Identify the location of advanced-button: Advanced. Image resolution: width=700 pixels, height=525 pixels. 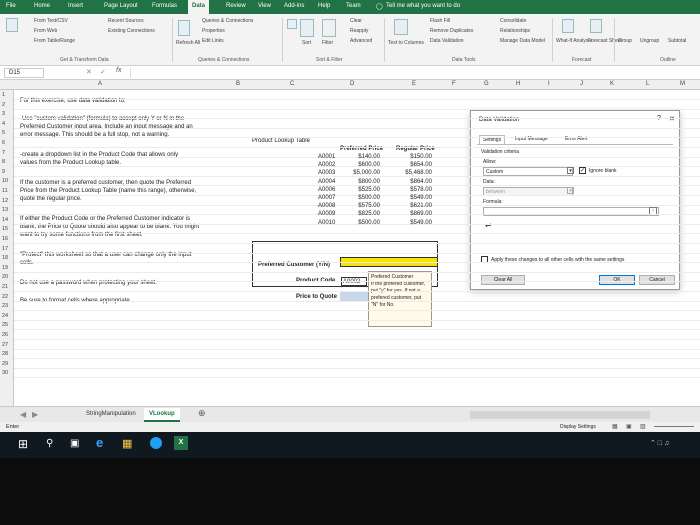
(361, 41).